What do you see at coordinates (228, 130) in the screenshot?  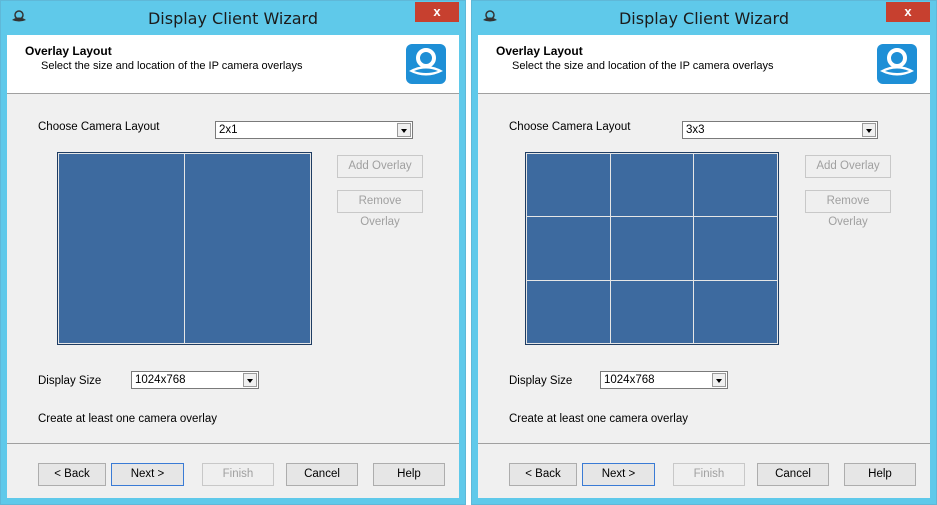 I see `camera-layout-value: 2x1` at bounding box center [228, 130].